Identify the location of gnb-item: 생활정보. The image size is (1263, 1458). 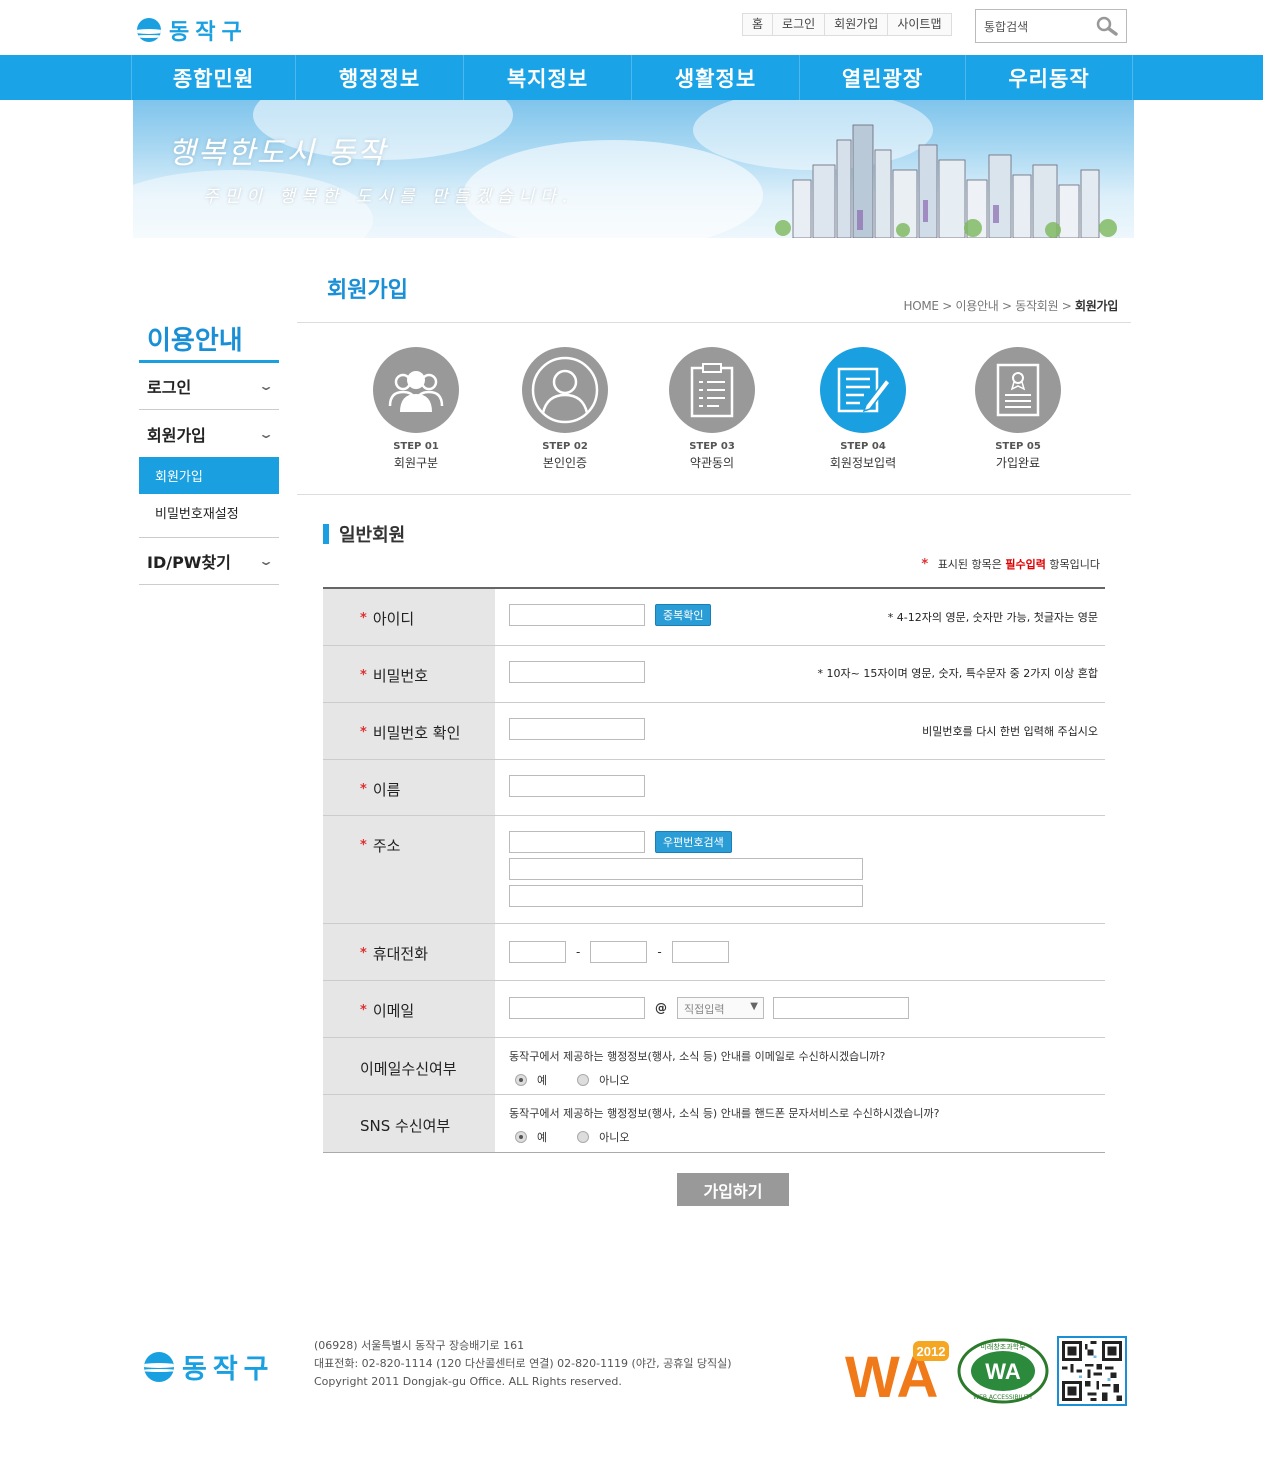
(715, 77).